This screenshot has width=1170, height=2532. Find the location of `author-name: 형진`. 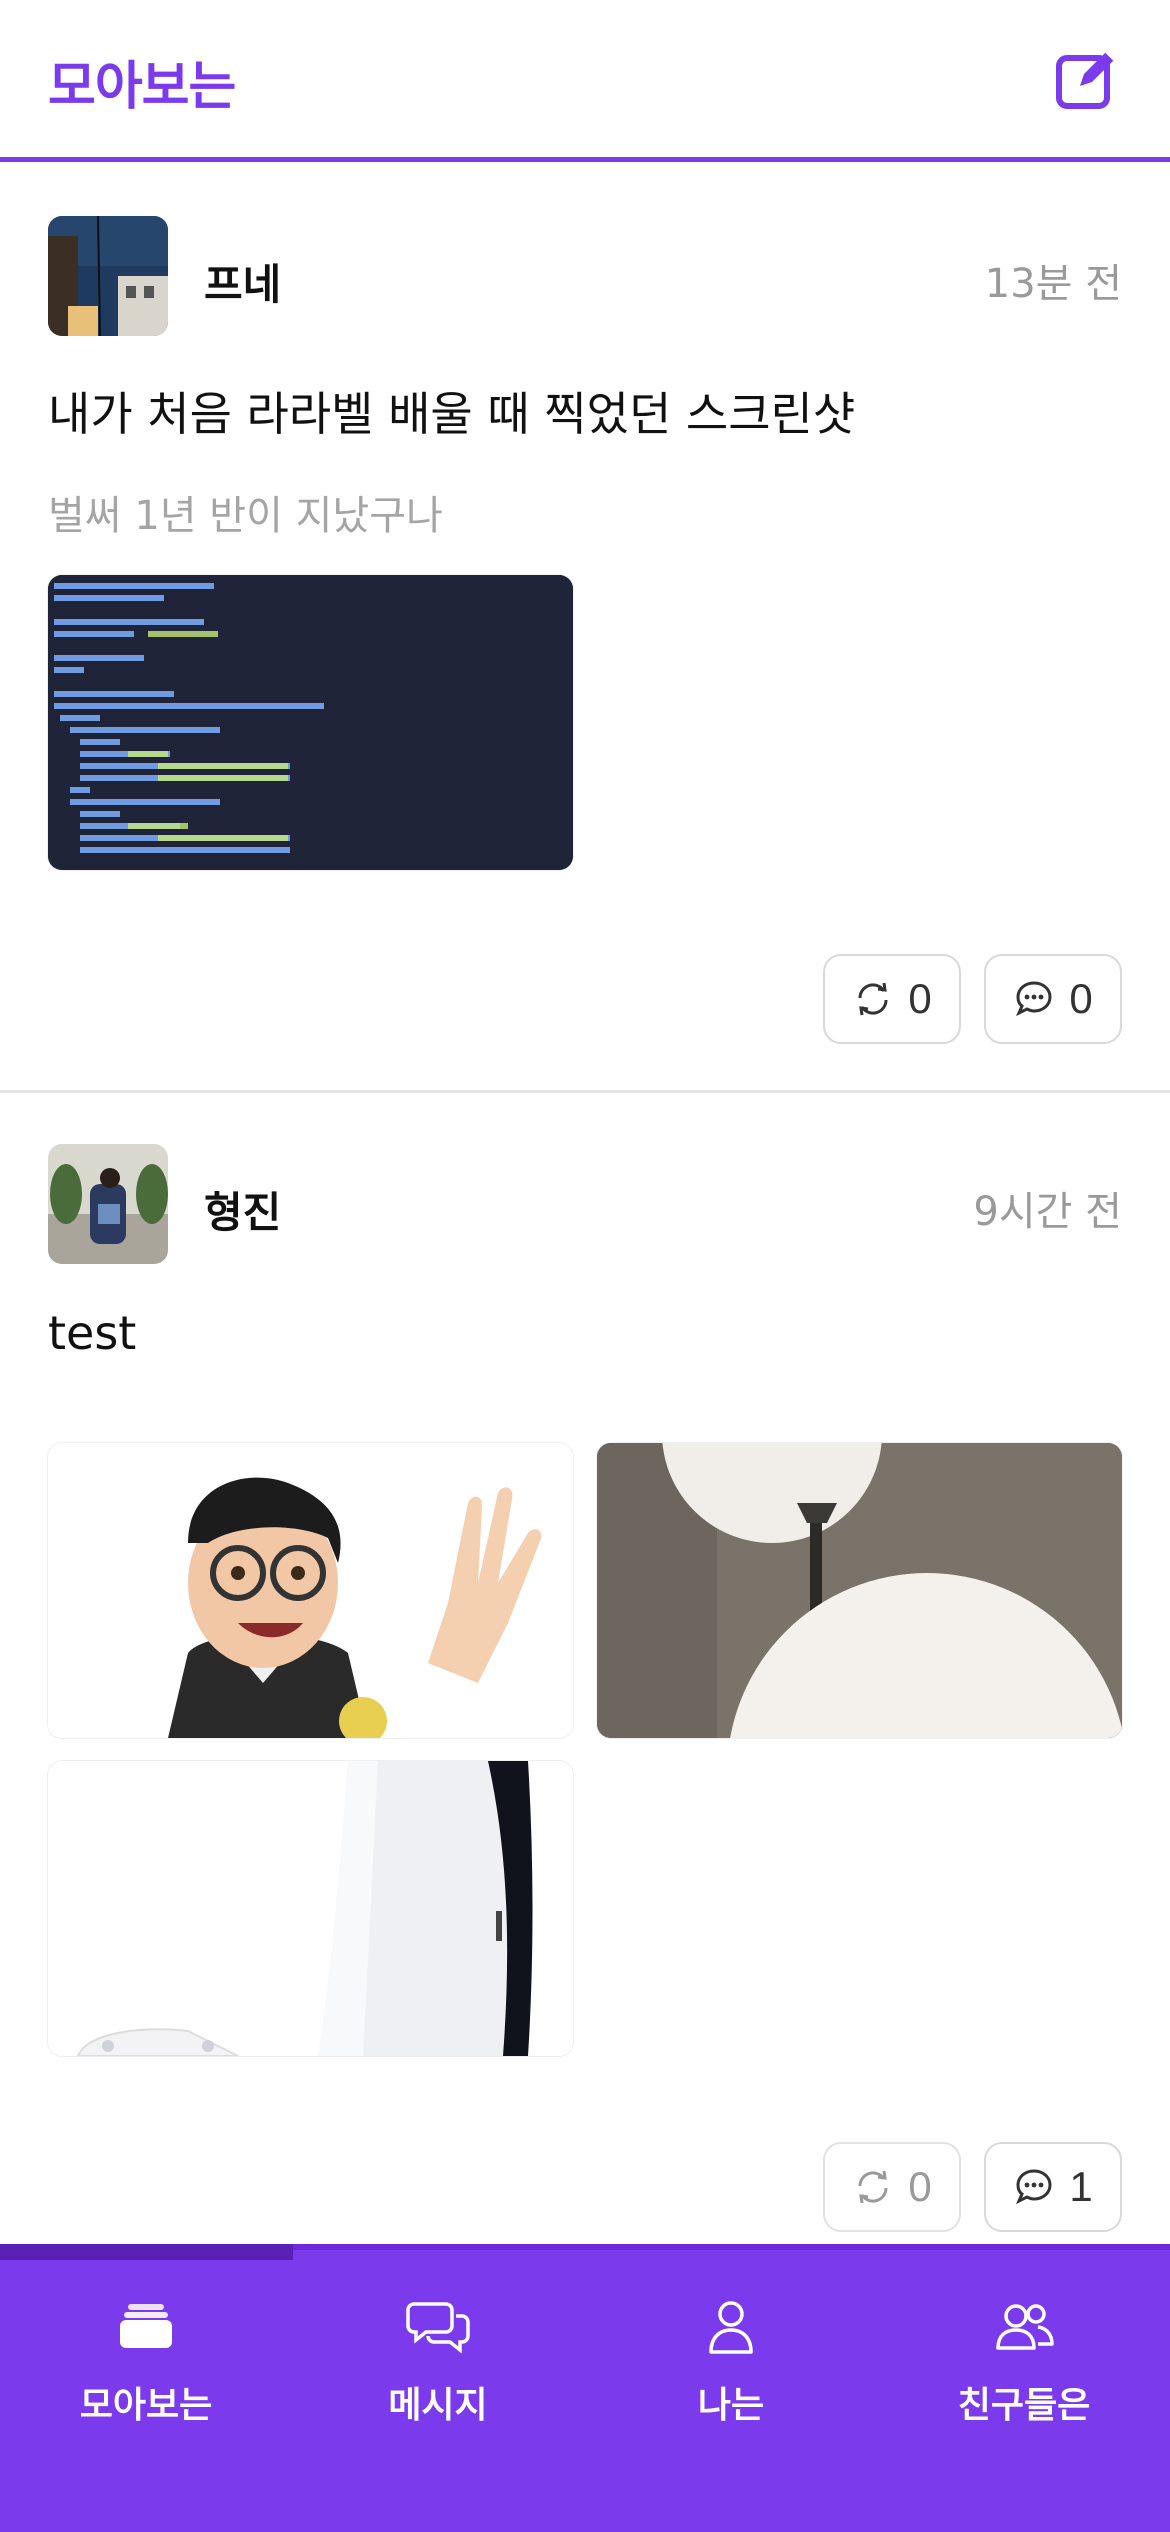

author-name: 형진 is located at coordinates (242, 1209).